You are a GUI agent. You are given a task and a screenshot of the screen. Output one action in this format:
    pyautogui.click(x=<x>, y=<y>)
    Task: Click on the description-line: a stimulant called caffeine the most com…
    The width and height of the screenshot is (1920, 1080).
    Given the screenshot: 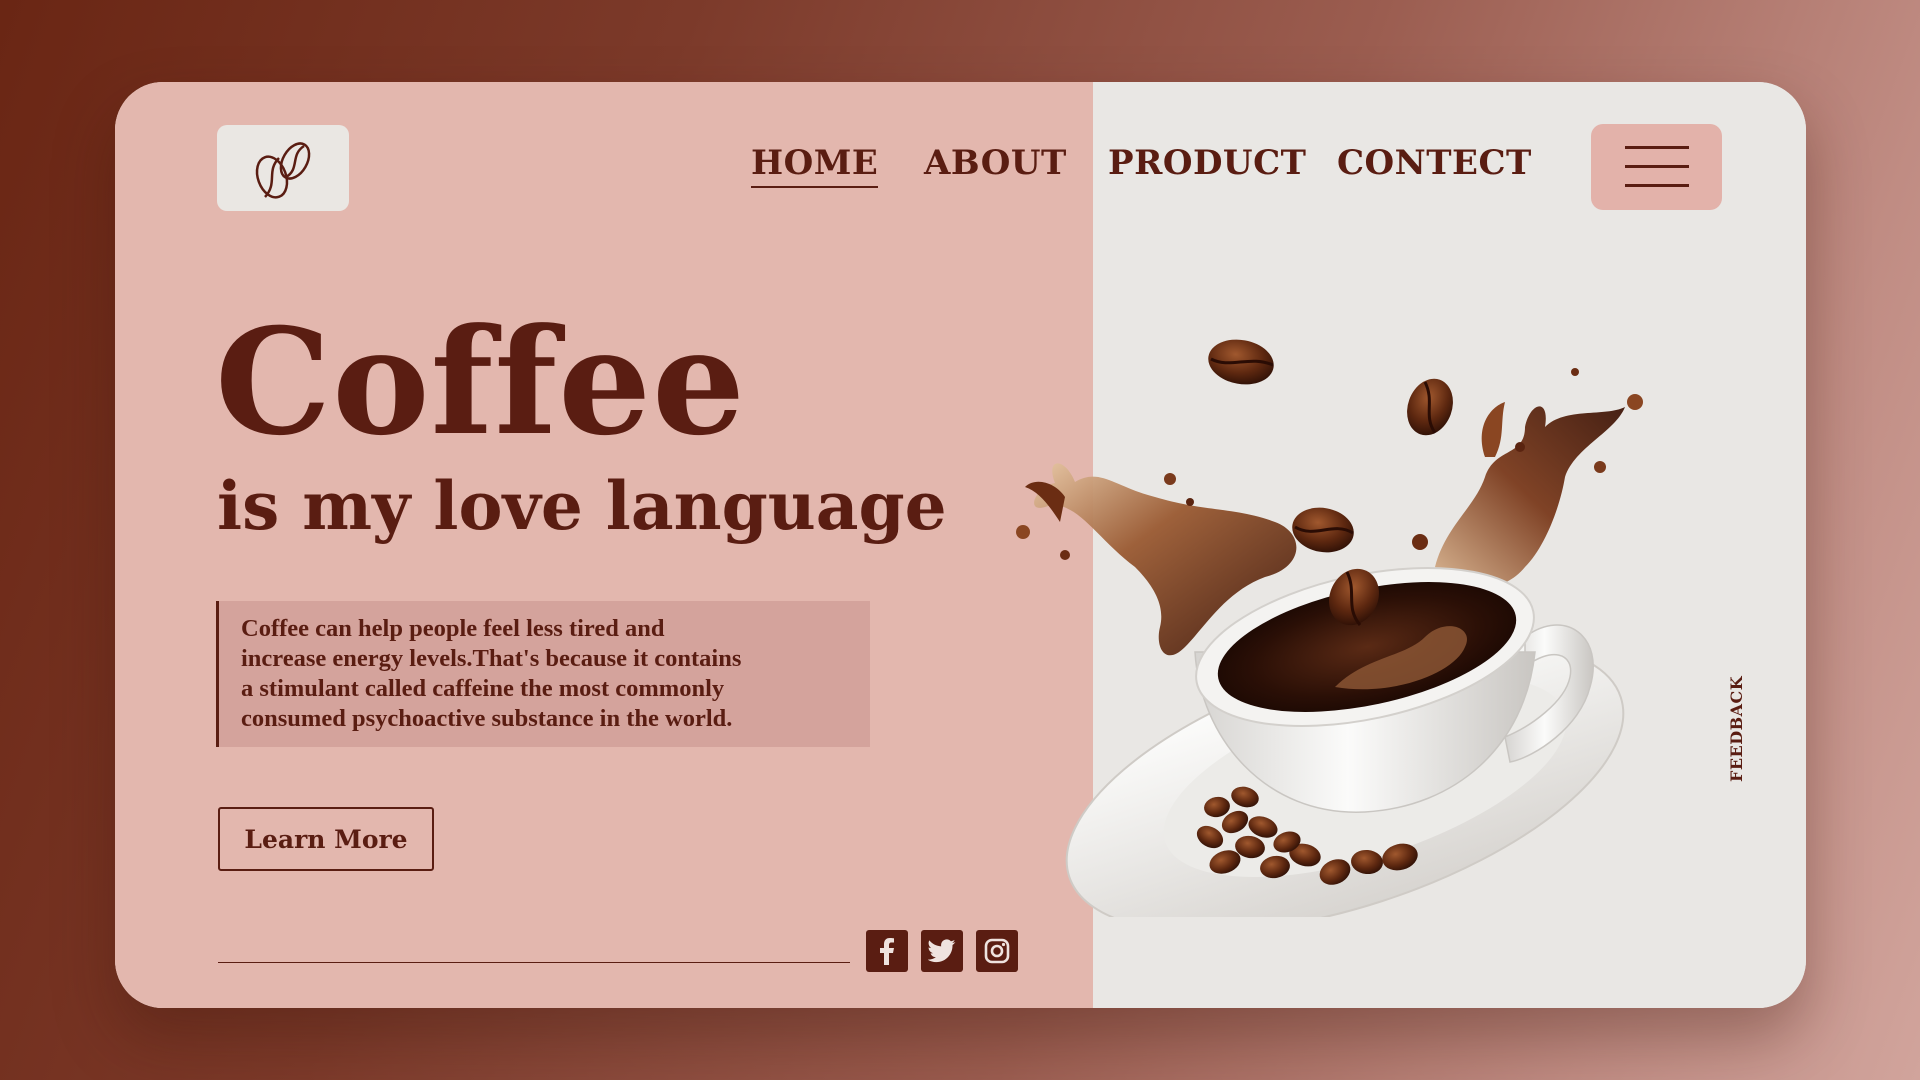 What is the action you would take?
    pyautogui.click(x=483, y=688)
    